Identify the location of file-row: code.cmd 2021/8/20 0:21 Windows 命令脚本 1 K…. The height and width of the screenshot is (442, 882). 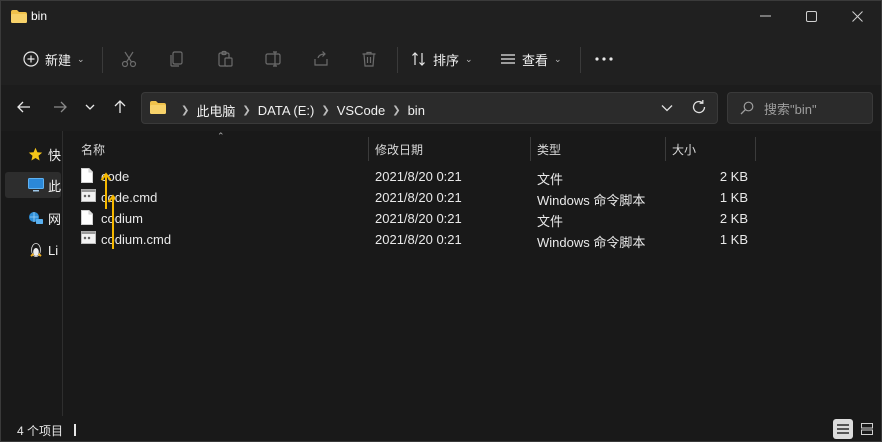
(473, 197).